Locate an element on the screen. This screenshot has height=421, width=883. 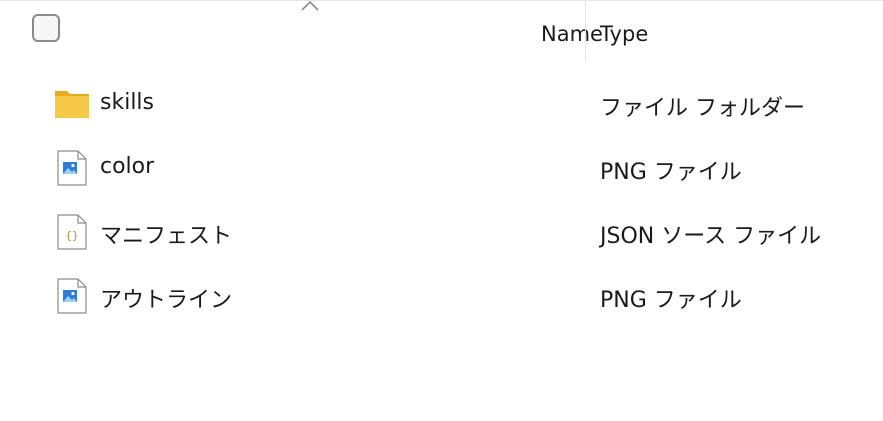
column-header-name: Name is located at coordinates (572, 34).